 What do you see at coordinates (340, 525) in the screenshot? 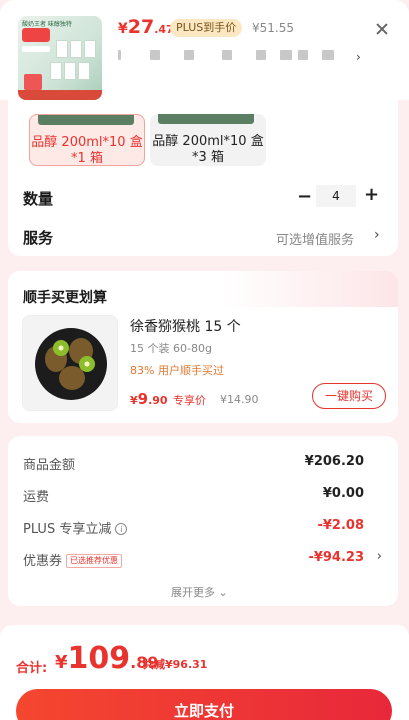
I see `summary-value: -¥2.08` at bounding box center [340, 525].